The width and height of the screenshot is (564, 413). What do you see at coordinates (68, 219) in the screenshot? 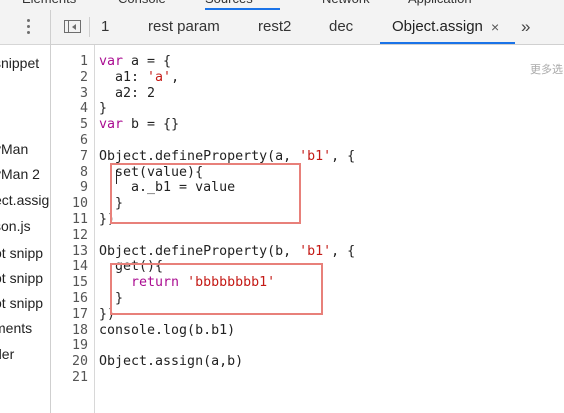
I see `line-number: 11` at bounding box center [68, 219].